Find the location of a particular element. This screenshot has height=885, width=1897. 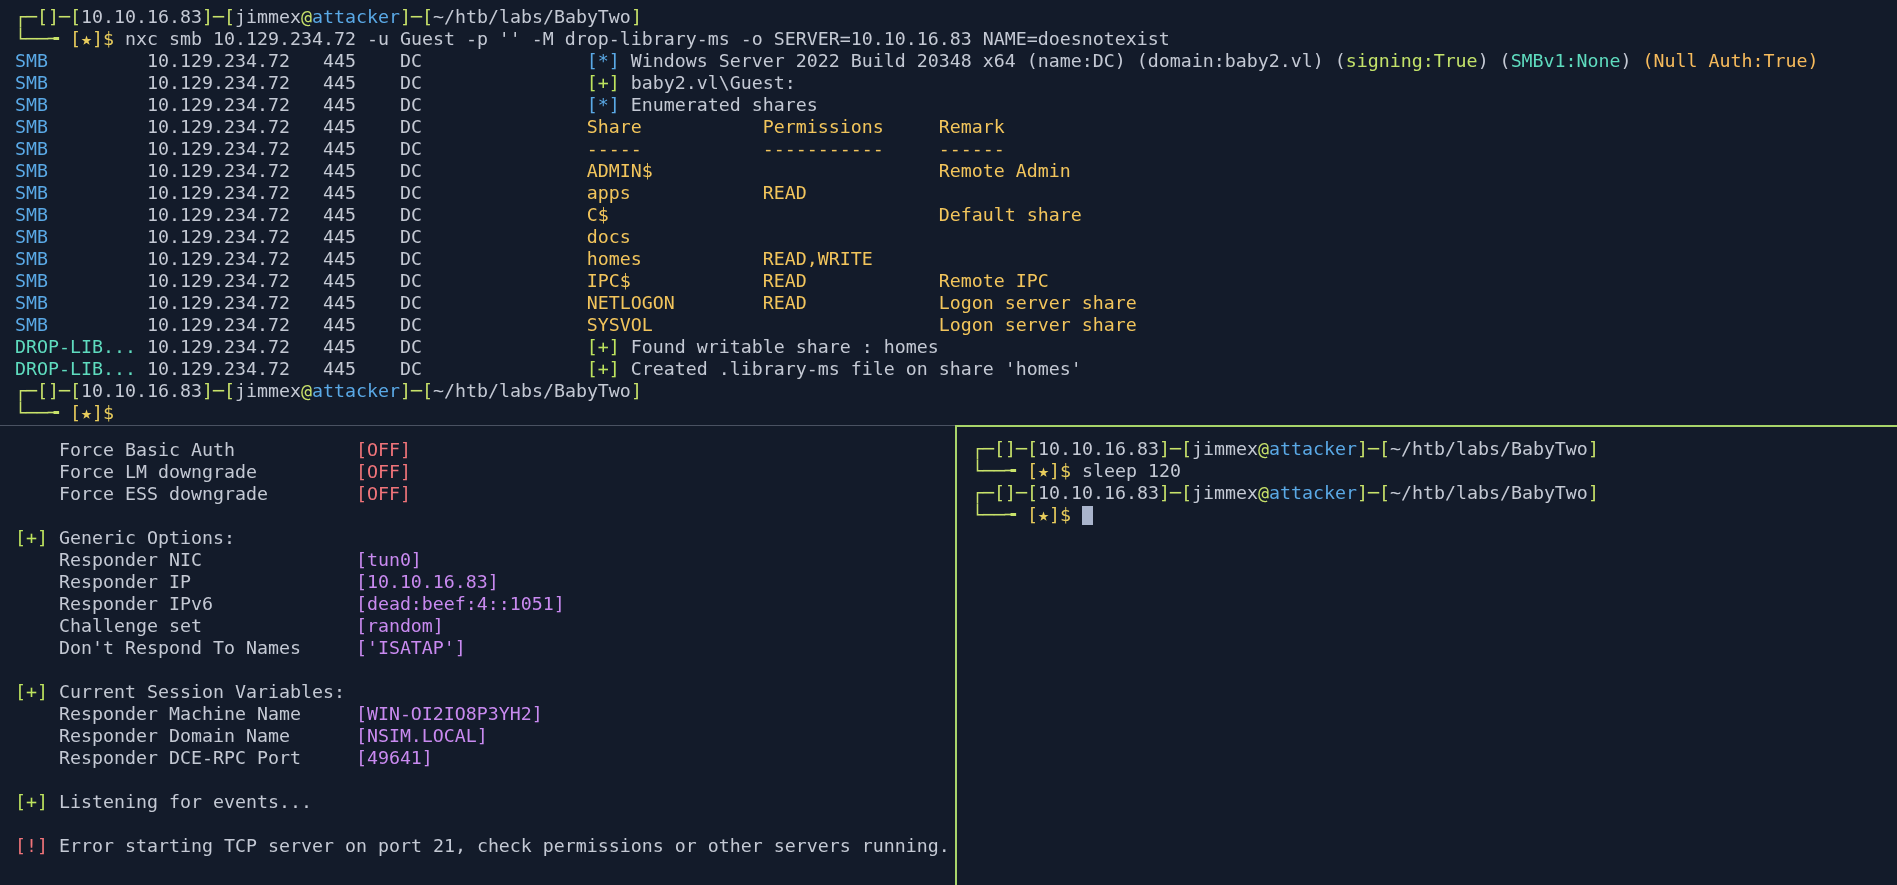

option-label: Force LM downgrade is located at coordinates (158, 472).